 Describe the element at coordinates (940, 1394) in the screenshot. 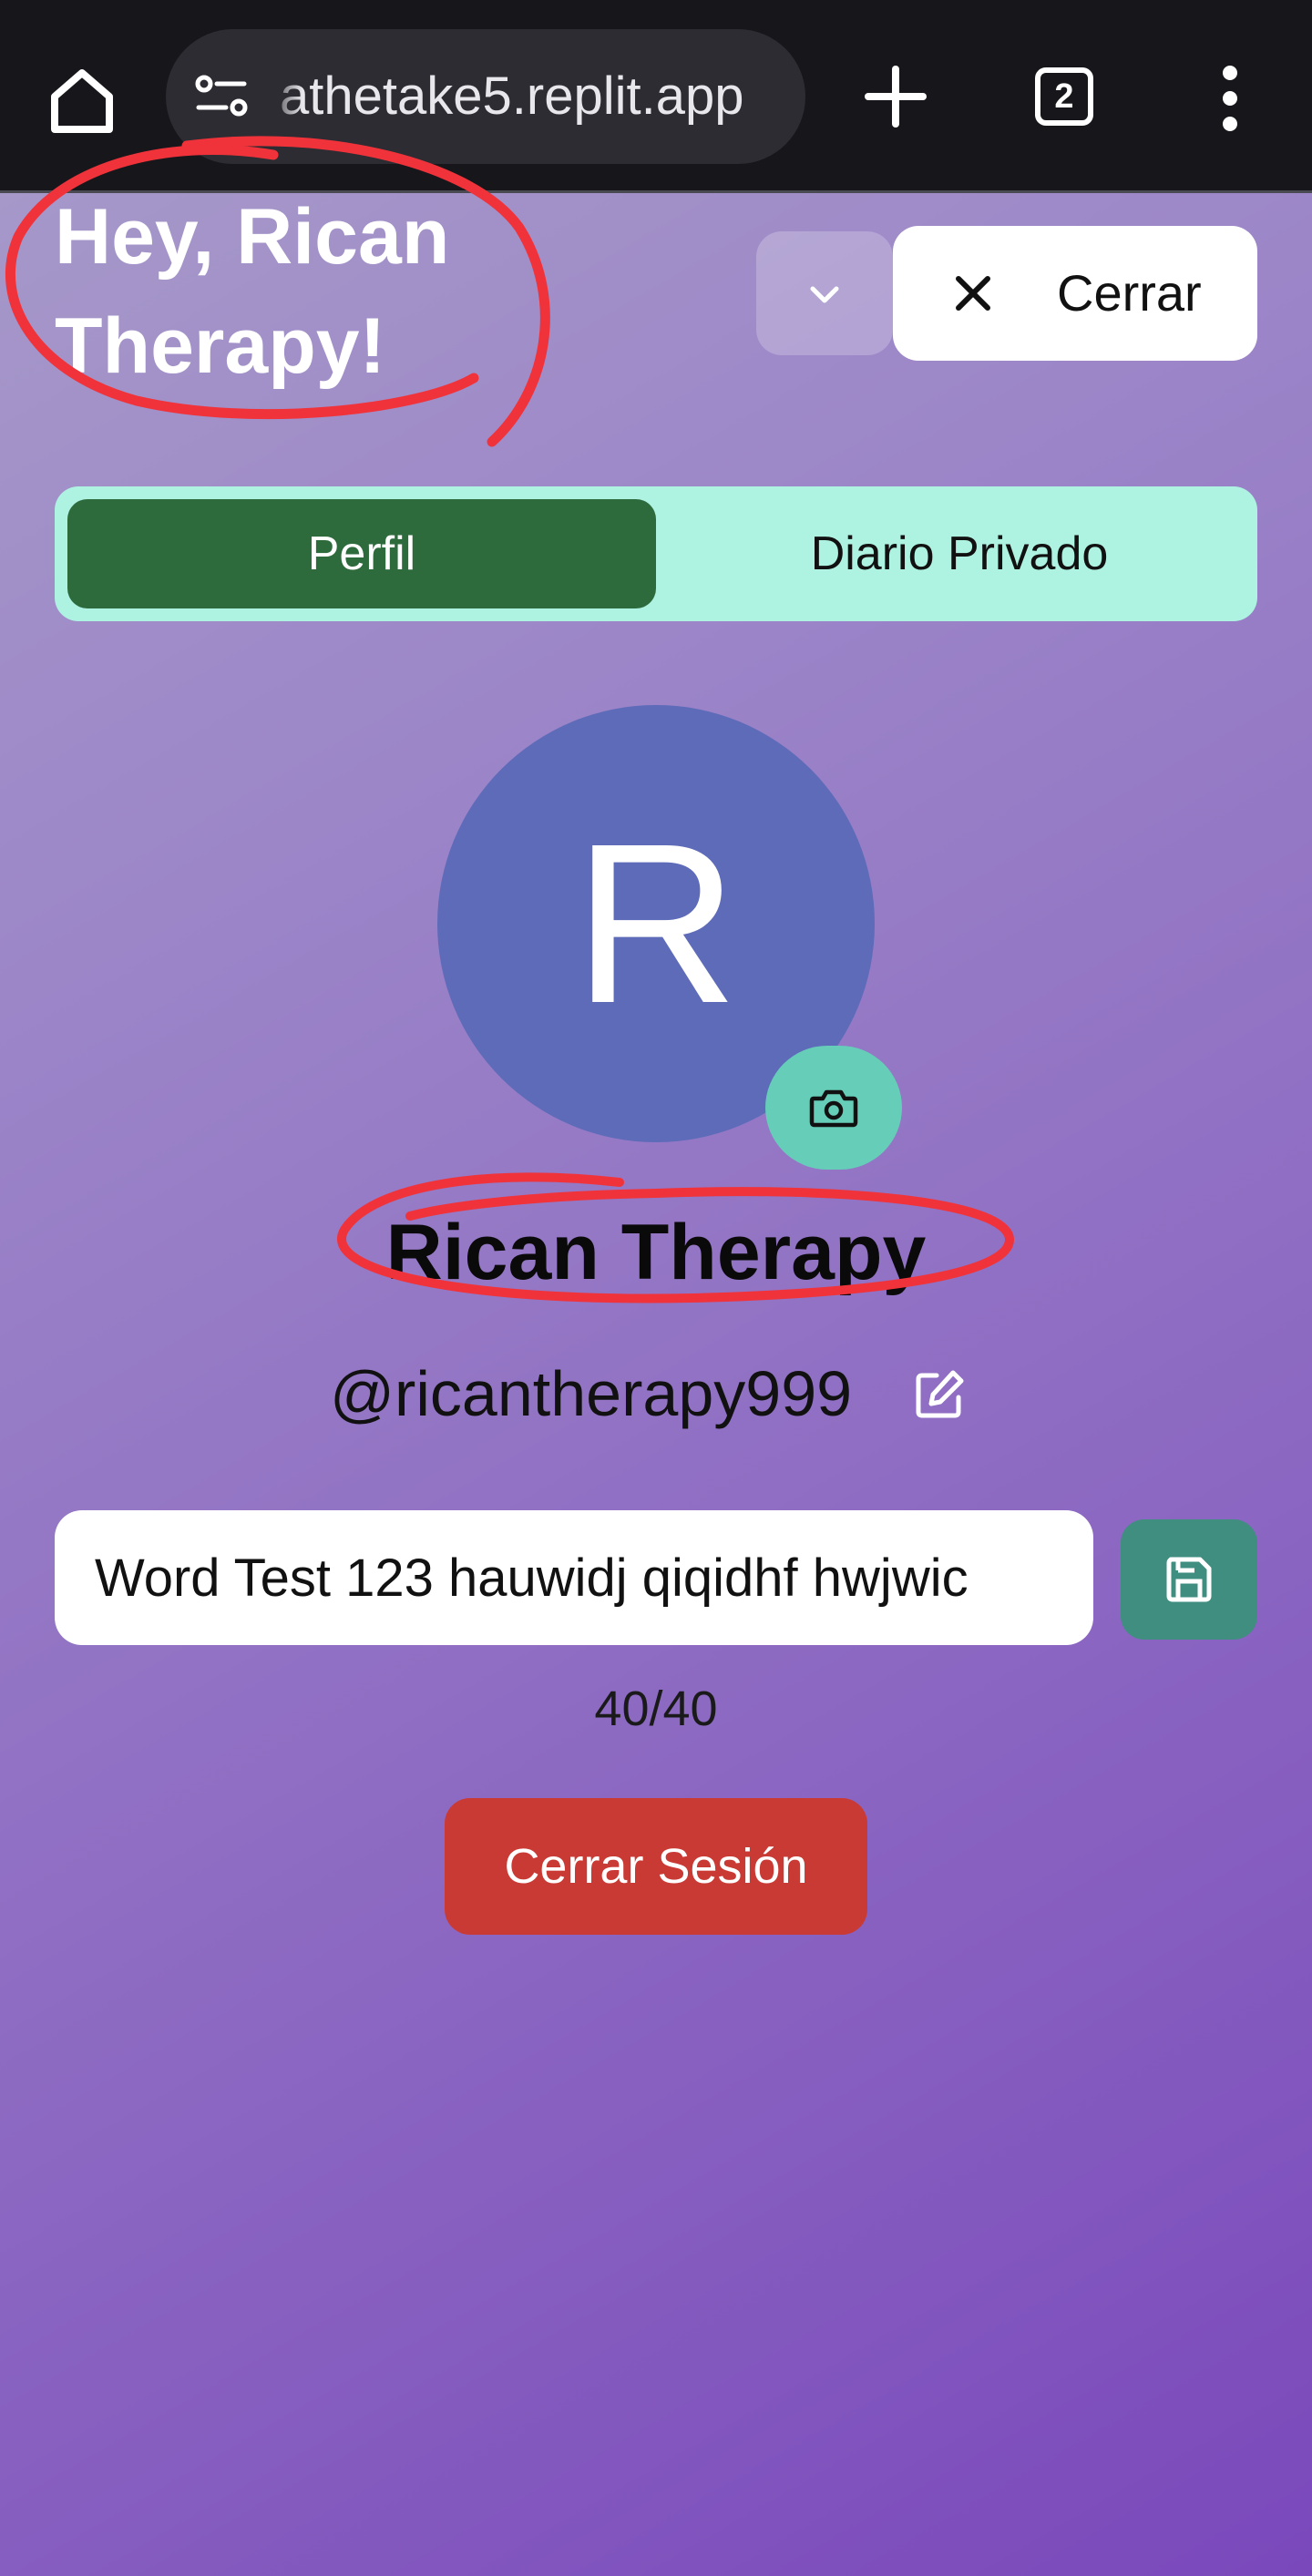

I see `edit-icon` at that location.